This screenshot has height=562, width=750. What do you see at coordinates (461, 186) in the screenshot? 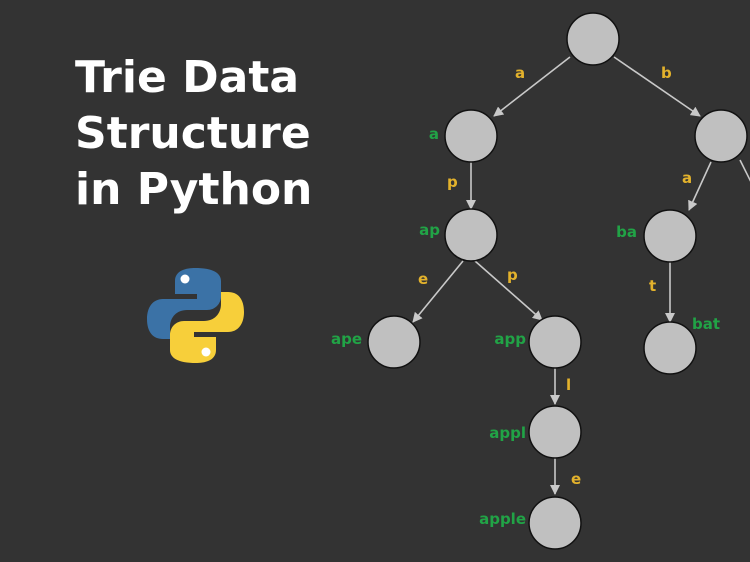
I see `edge-a-ap: p` at bounding box center [461, 186].